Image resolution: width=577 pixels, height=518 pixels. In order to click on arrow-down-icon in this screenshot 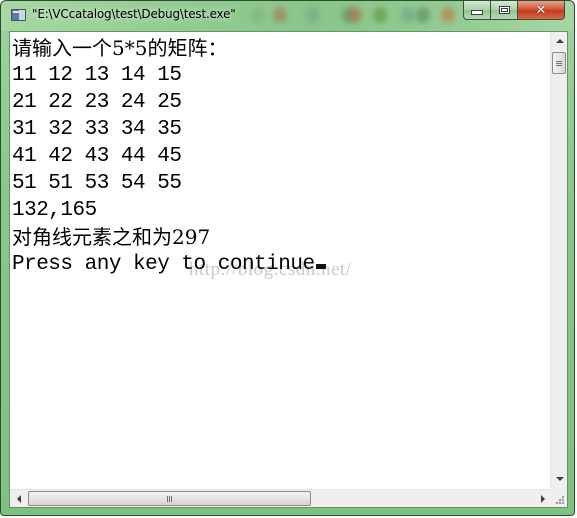, I will do `click(559, 478)`.